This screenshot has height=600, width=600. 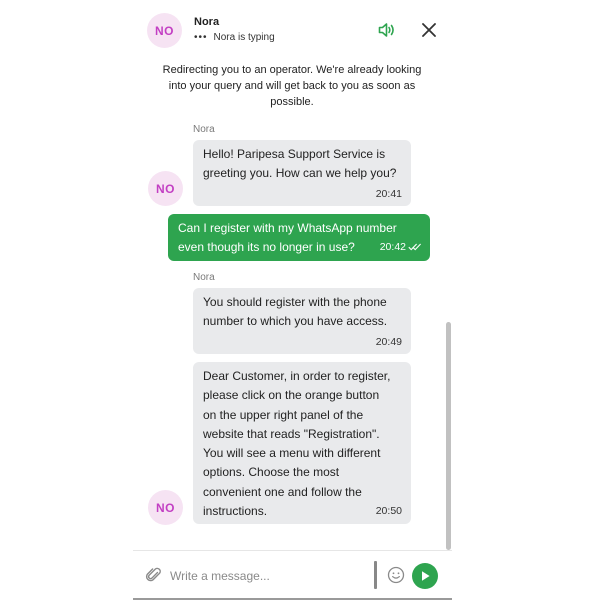 I want to click on close-button, so click(x=429, y=30).